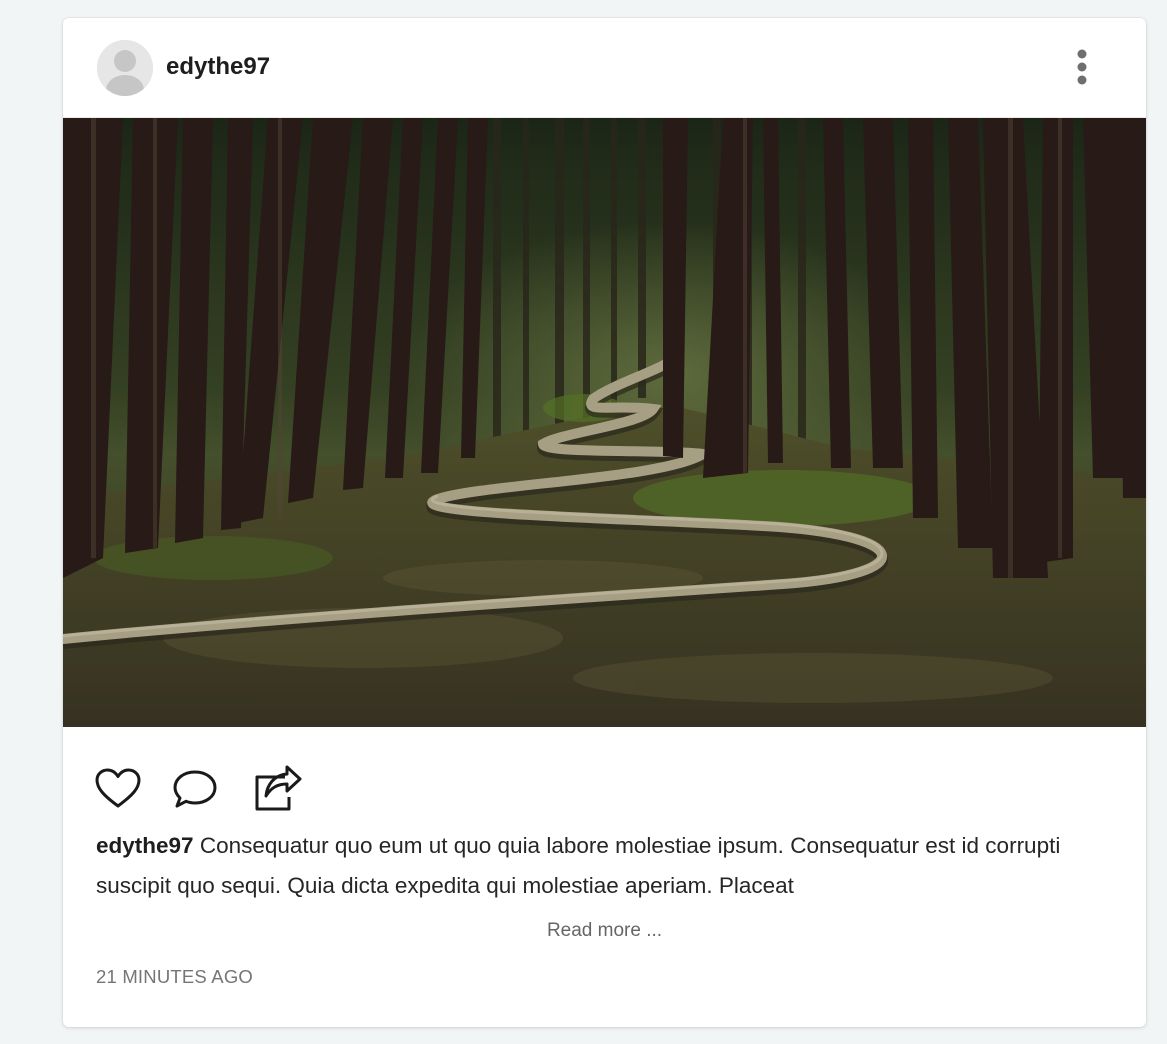 The height and width of the screenshot is (1044, 1167). I want to click on post-timestamp: 21 MINUTES AGO, so click(175, 976).